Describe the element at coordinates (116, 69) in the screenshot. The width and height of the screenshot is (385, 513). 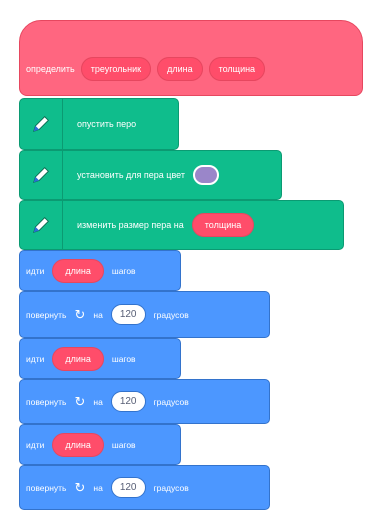
I see `param-triangle: треугольник` at that location.